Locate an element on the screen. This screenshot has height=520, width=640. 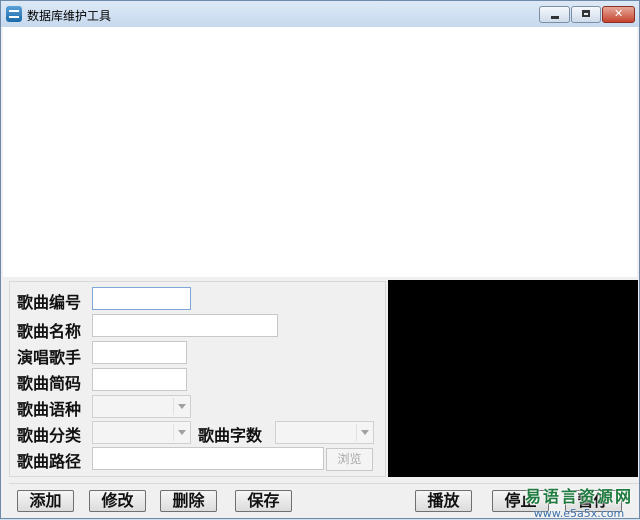
category-select is located at coordinates (141, 432).